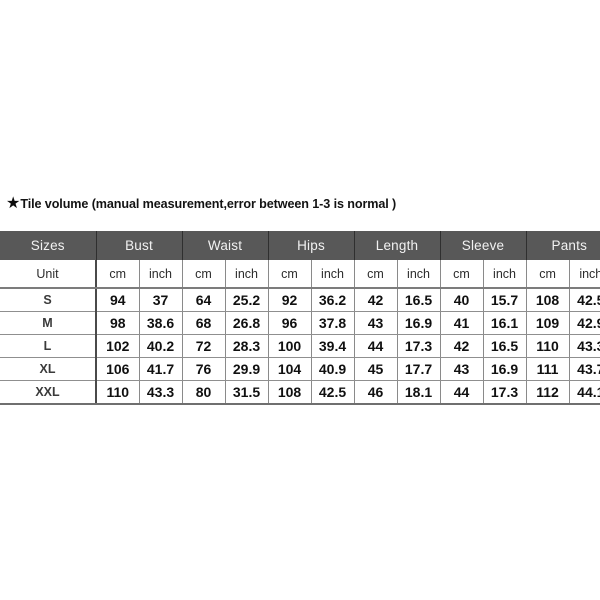 This screenshot has width=600, height=600. What do you see at coordinates (161, 369) in the screenshot?
I see `measure-cell: 41.7` at bounding box center [161, 369].